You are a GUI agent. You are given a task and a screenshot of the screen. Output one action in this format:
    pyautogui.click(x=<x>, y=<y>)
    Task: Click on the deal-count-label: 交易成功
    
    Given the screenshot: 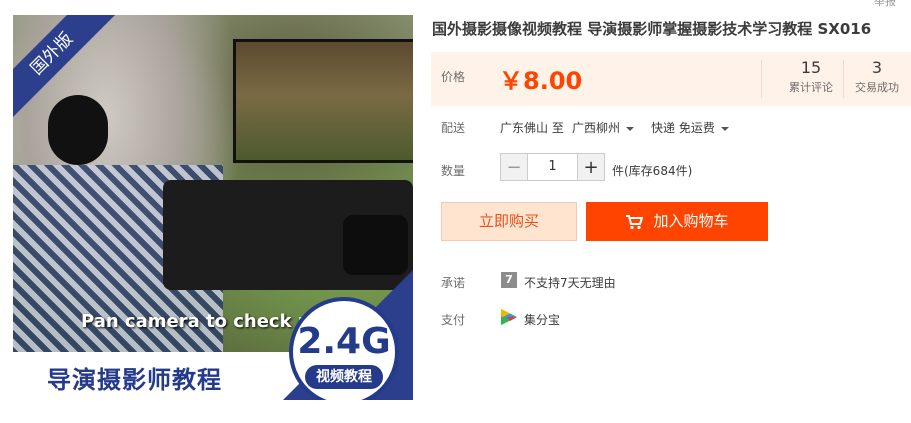 What is the action you would take?
    pyautogui.click(x=877, y=87)
    